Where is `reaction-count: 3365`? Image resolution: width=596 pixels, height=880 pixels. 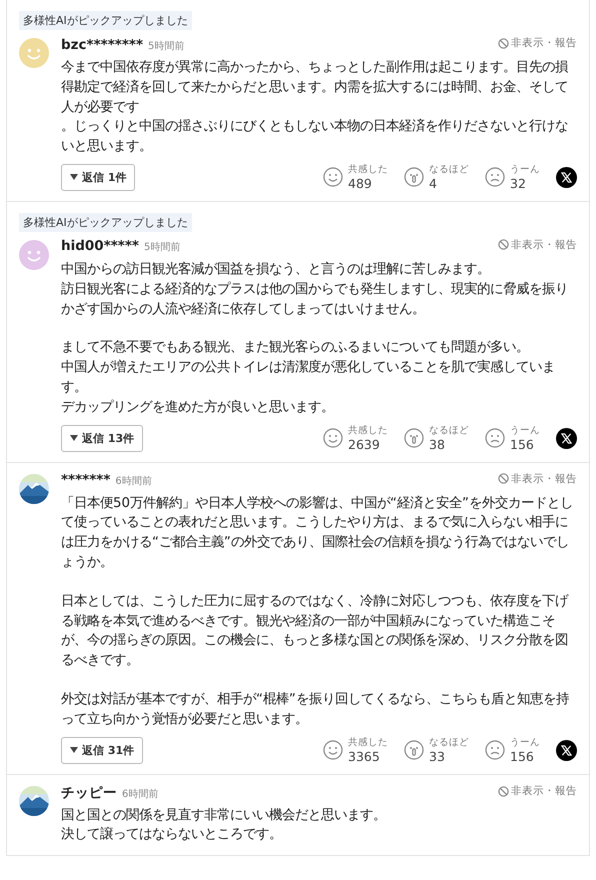 reaction-count: 3365 is located at coordinates (364, 756).